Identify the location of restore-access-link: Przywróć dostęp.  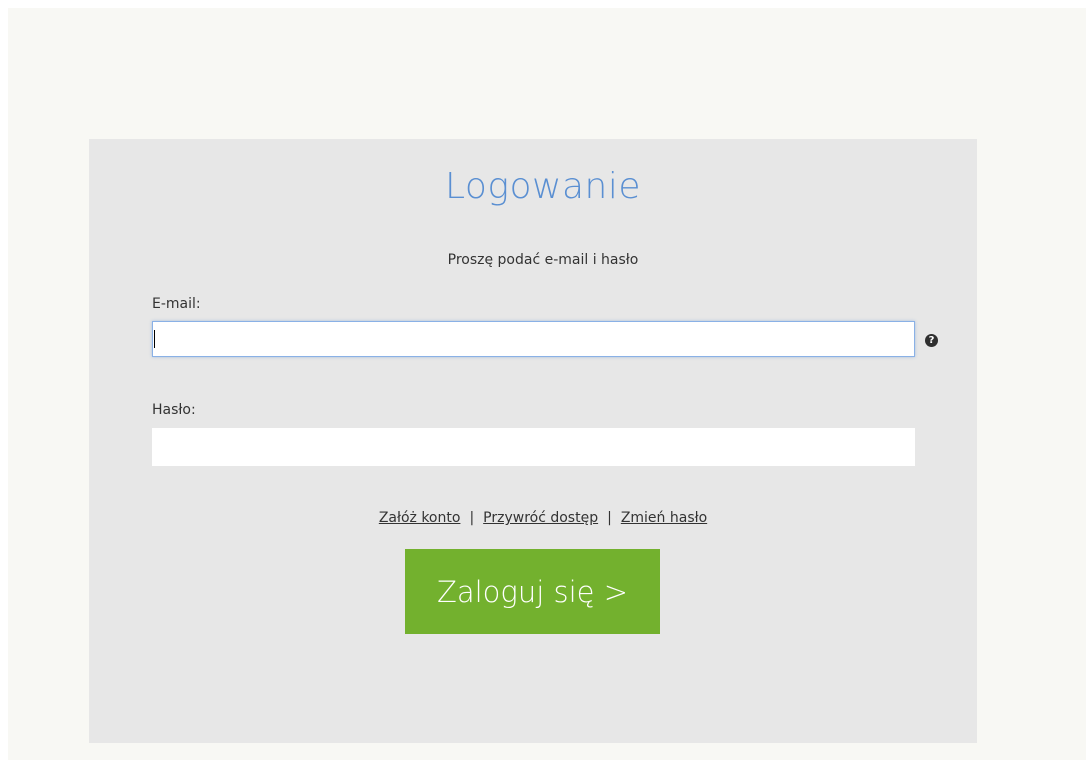
(540, 518).